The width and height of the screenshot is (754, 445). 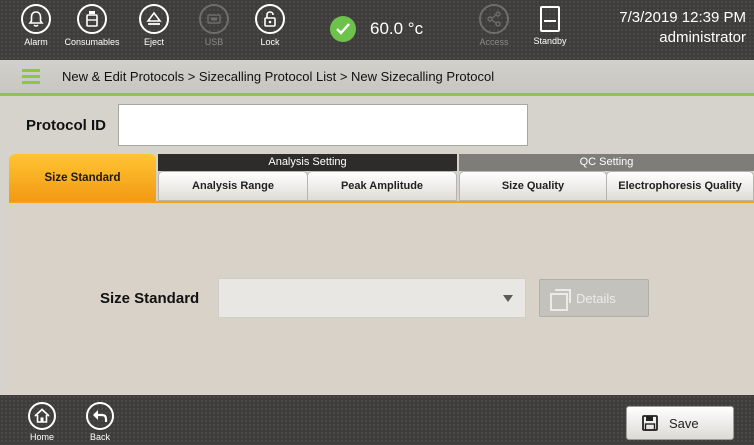 I want to click on dropdown-arrow-icon, so click(x=508, y=298).